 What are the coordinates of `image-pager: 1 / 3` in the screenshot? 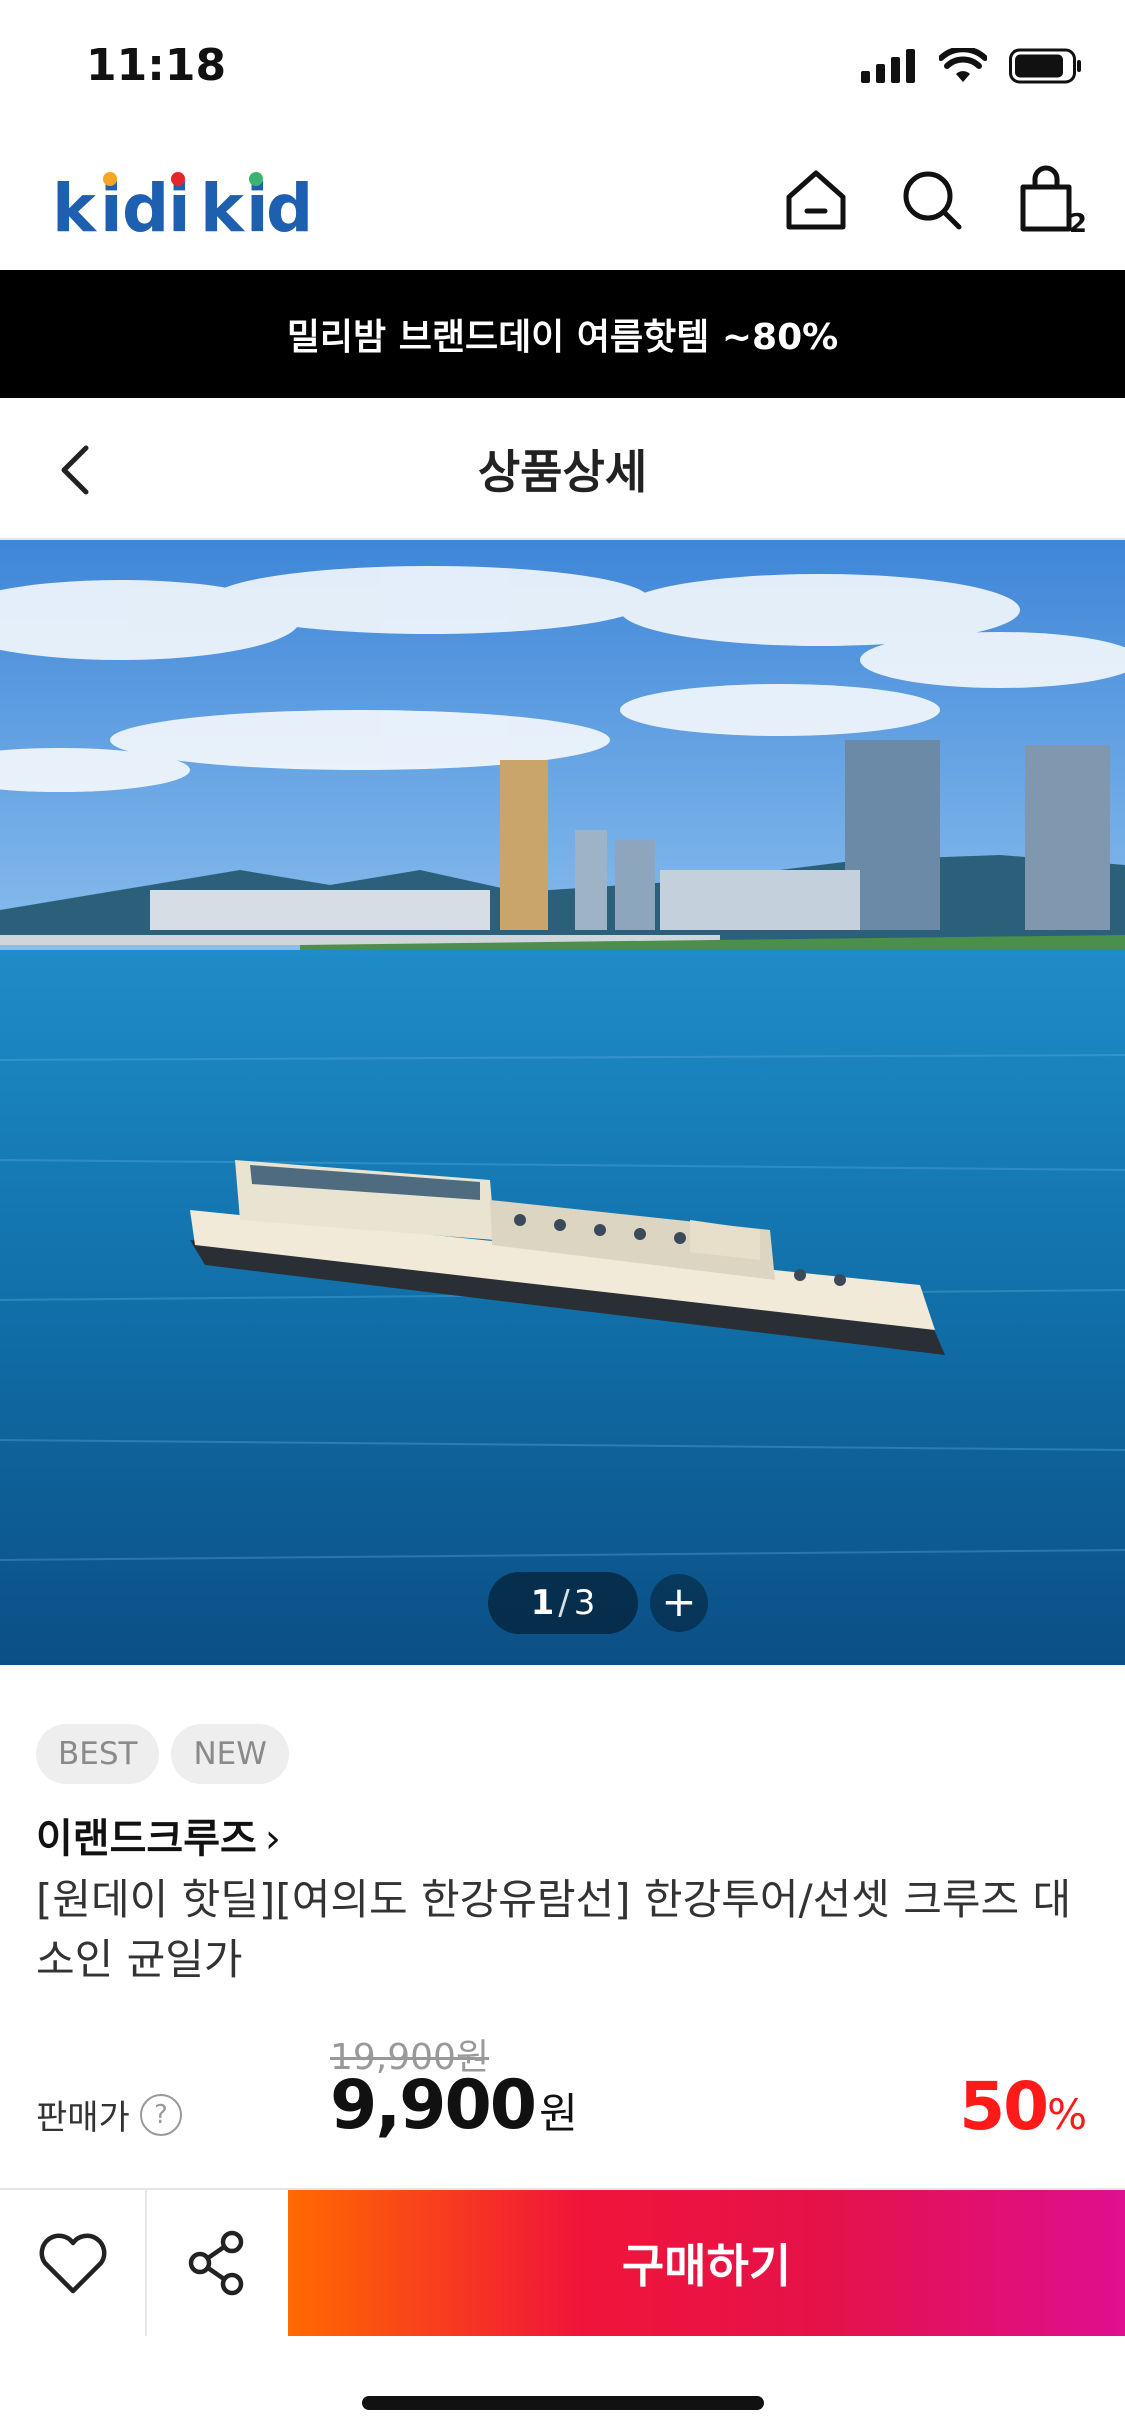 It's located at (563, 1603).